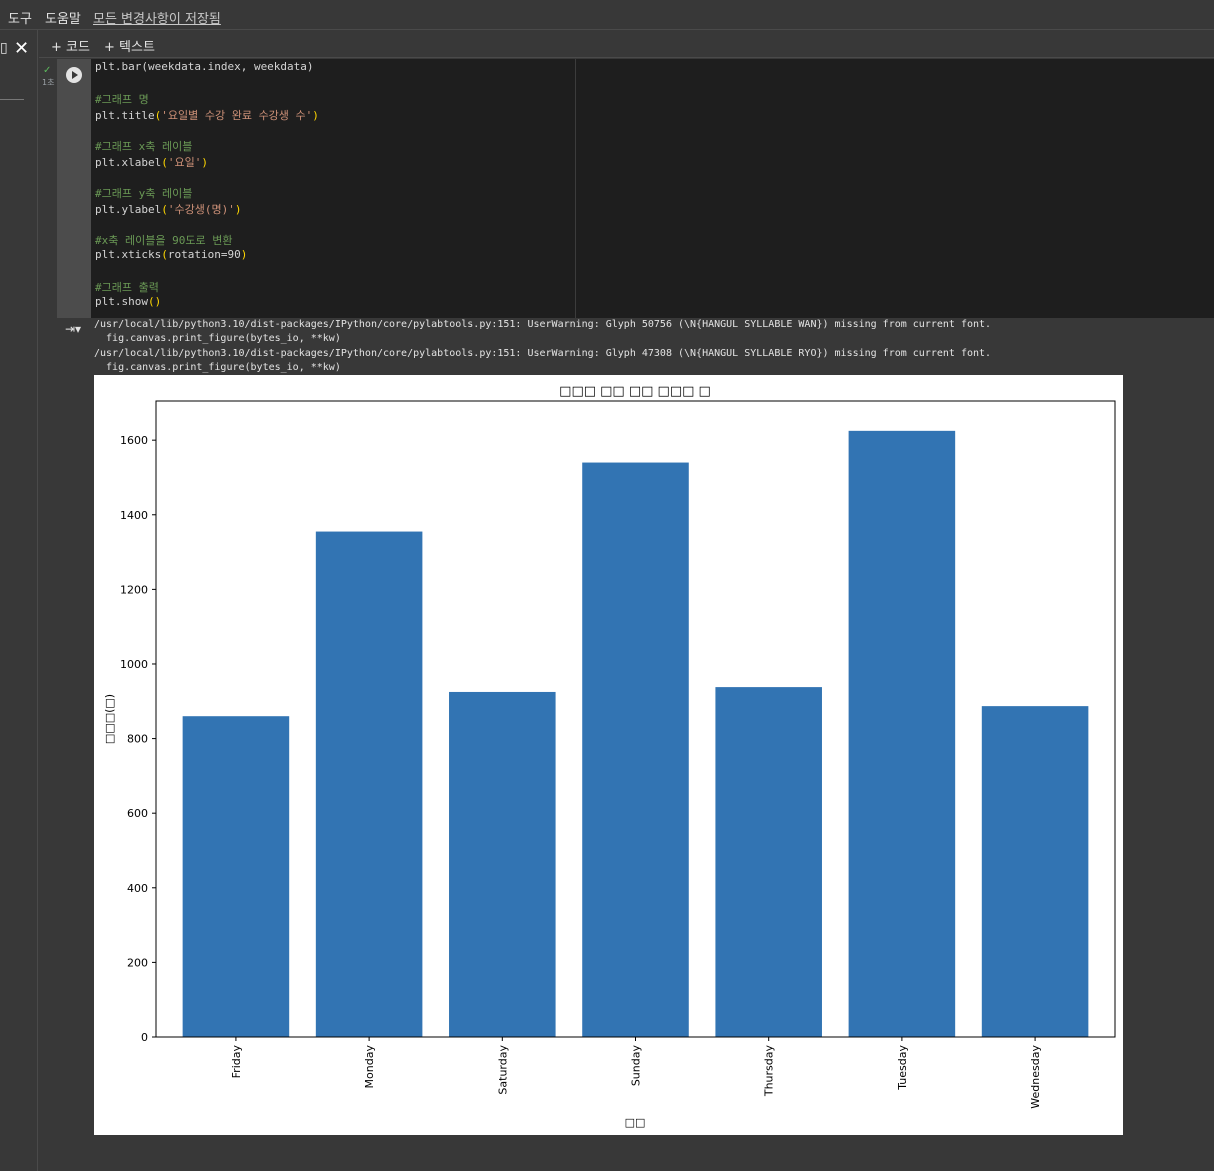  Describe the element at coordinates (635, 749) in the screenshot. I see `bar-sunday` at that location.